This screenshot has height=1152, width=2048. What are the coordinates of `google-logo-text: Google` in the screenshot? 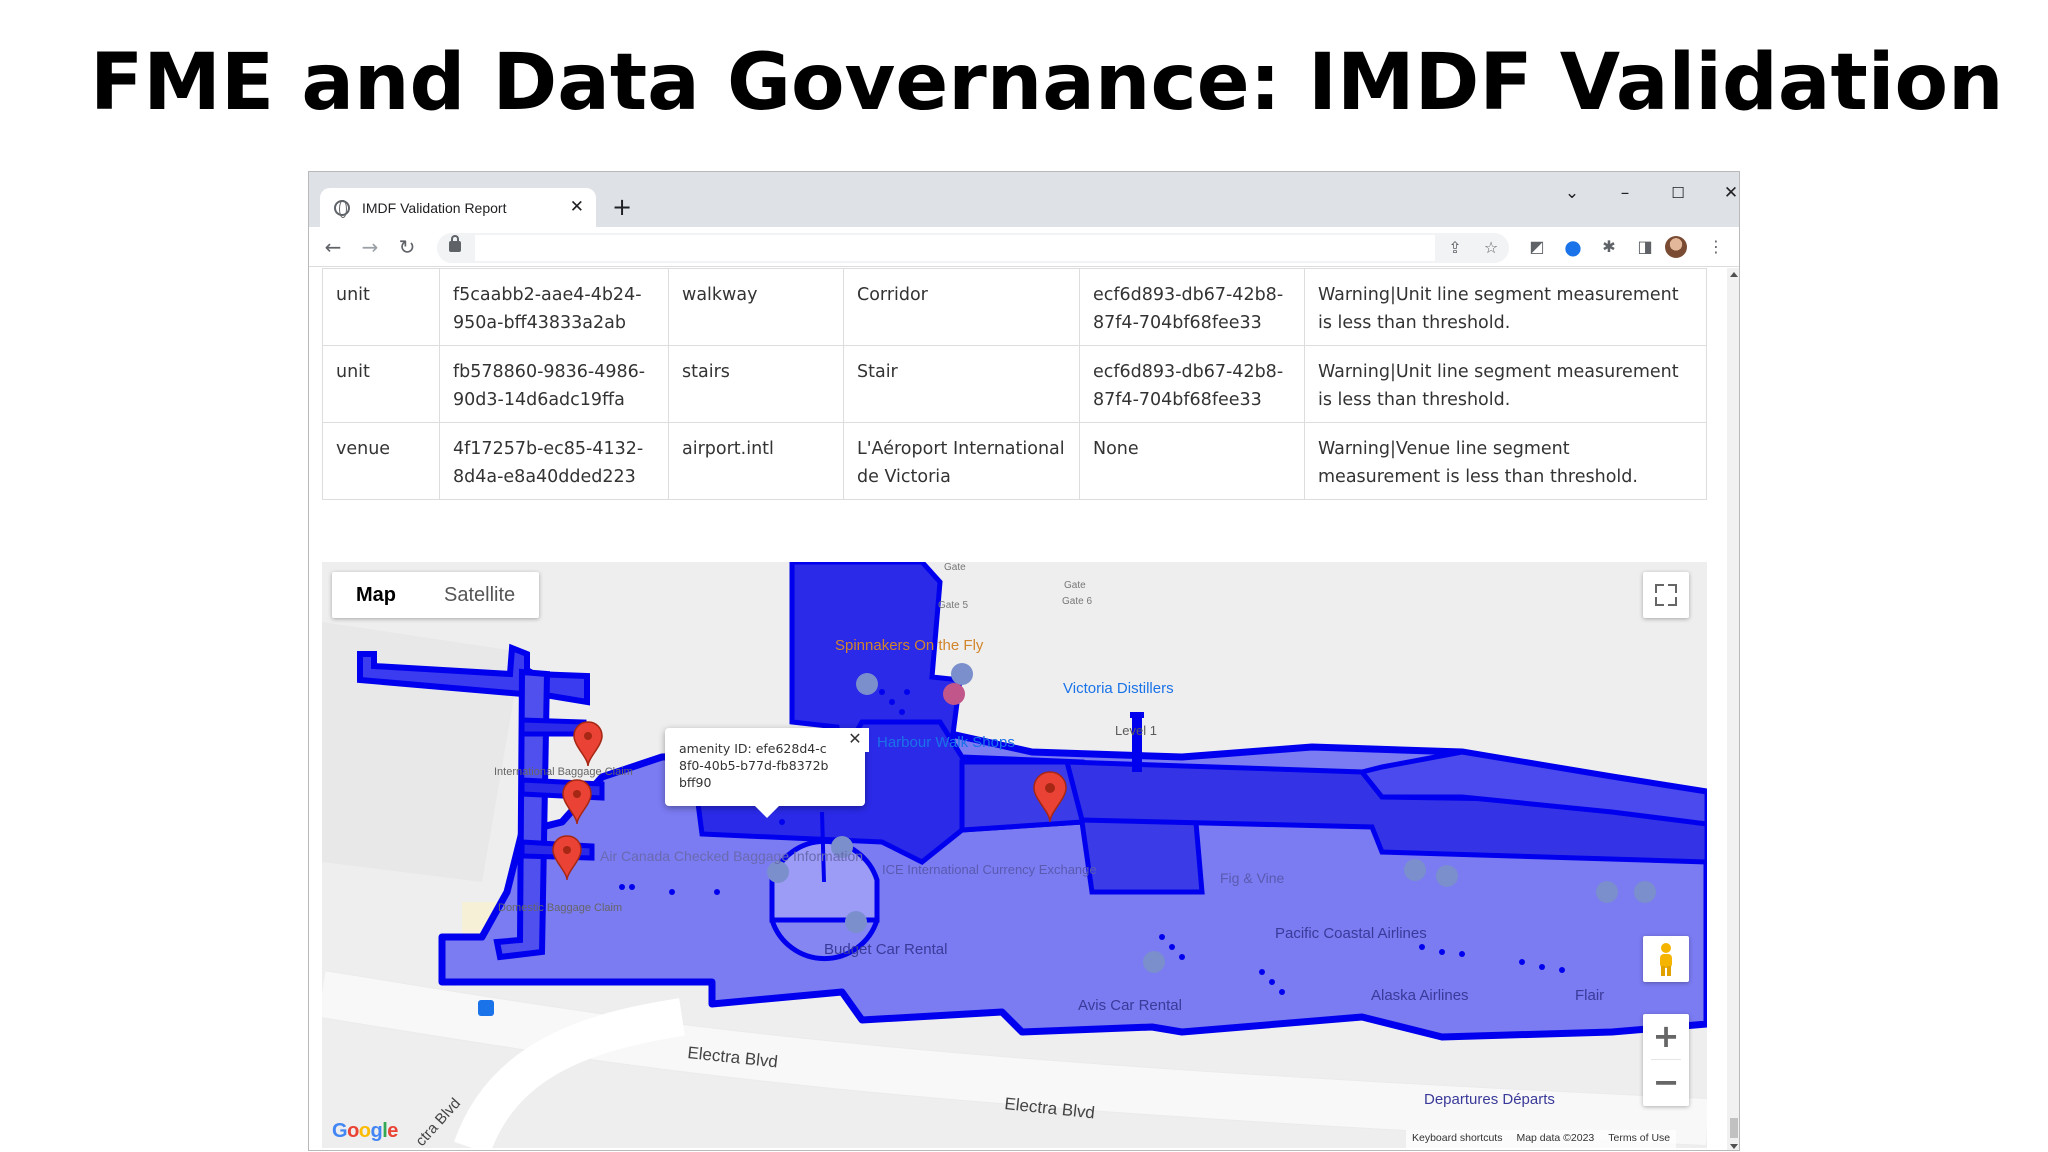 It's located at (365, 1131).